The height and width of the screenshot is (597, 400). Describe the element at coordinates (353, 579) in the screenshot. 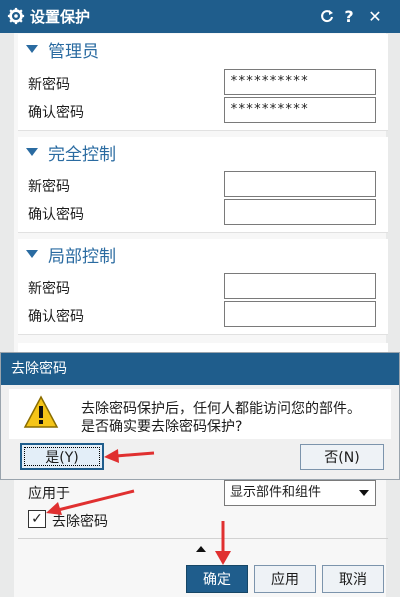

I see `cancel-button: 取消` at that location.